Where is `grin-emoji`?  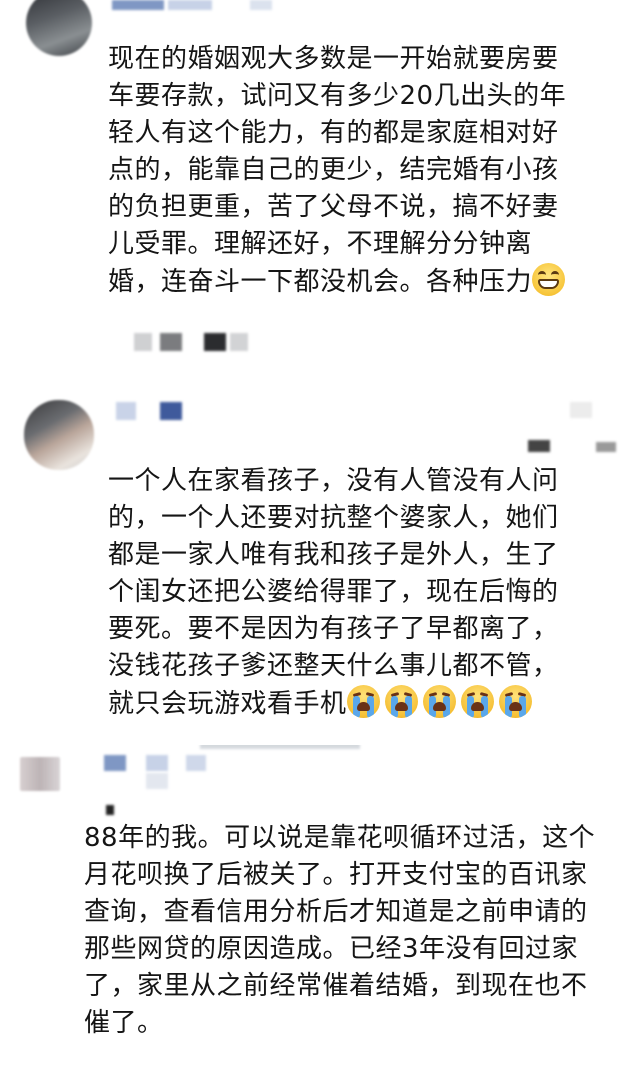 grin-emoji is located at coordinates (549, 279).